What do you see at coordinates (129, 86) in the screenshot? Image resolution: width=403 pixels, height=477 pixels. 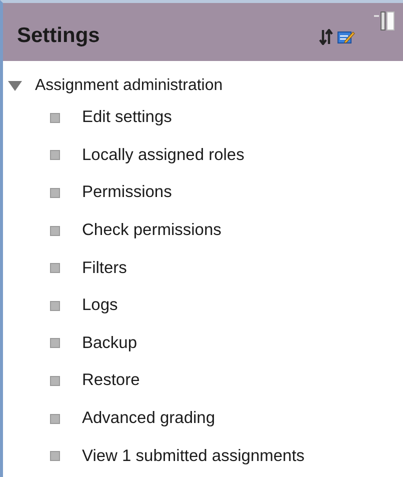 I see `node-label: Assignment administration` at bounding box center [129, 86].